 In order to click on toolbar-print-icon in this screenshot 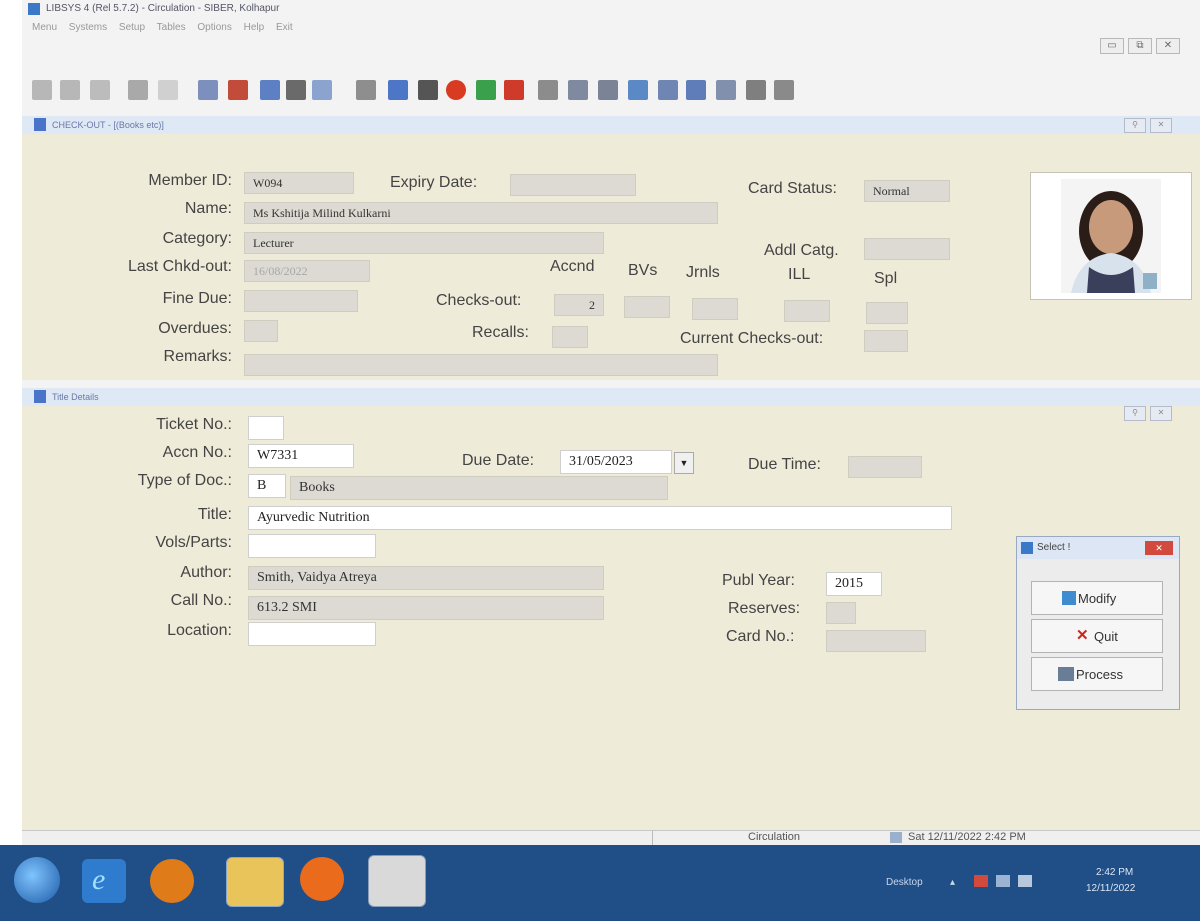, I will do `click(168, 90)`.